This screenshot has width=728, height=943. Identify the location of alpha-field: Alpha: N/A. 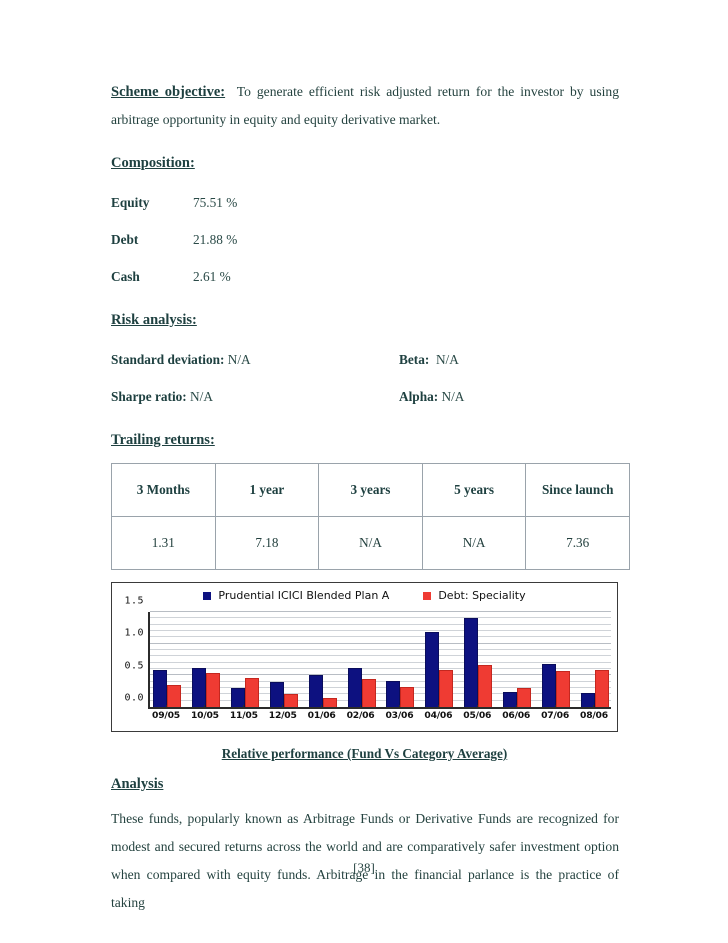
(504, 397).